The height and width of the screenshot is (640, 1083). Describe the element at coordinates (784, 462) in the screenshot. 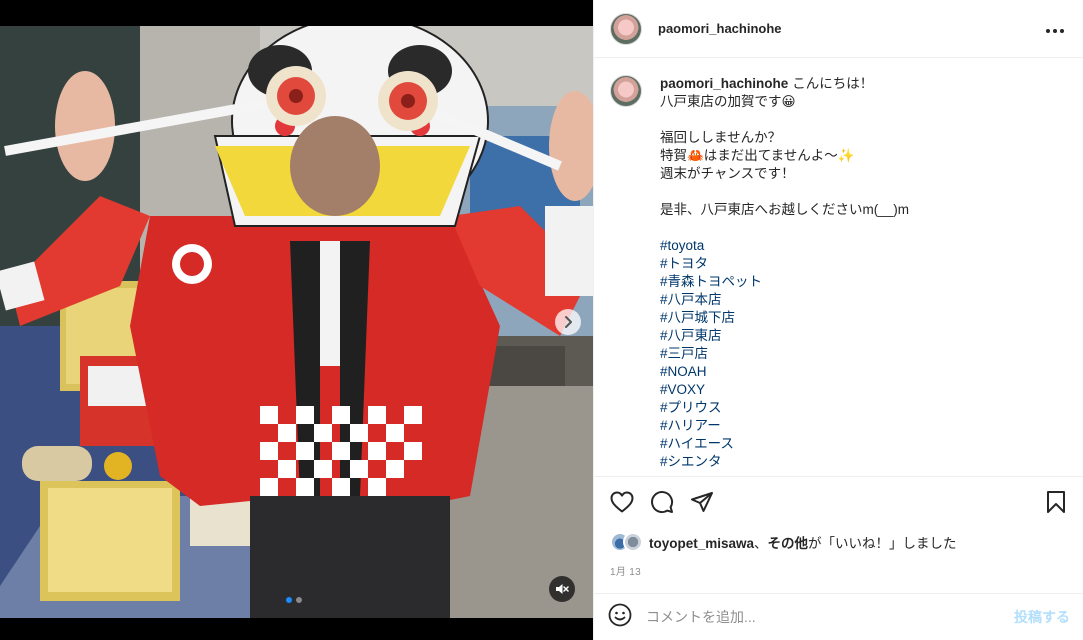

I see `hashtag-link: #シエンタ` at that location.